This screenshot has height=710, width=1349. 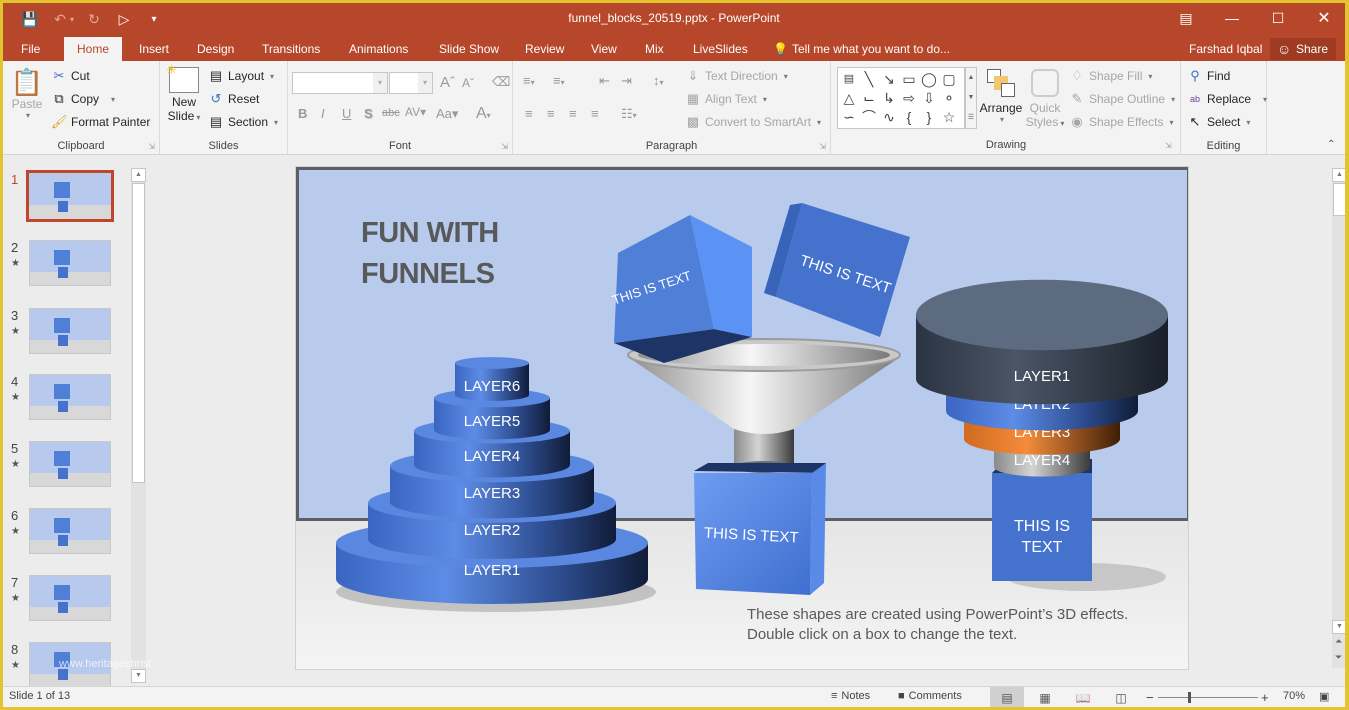 What do you see at coordinates (681, 289) in the screenshot?
I see `floating-cube-left: THIS IS TEXT` at bounding box center [681, 289].